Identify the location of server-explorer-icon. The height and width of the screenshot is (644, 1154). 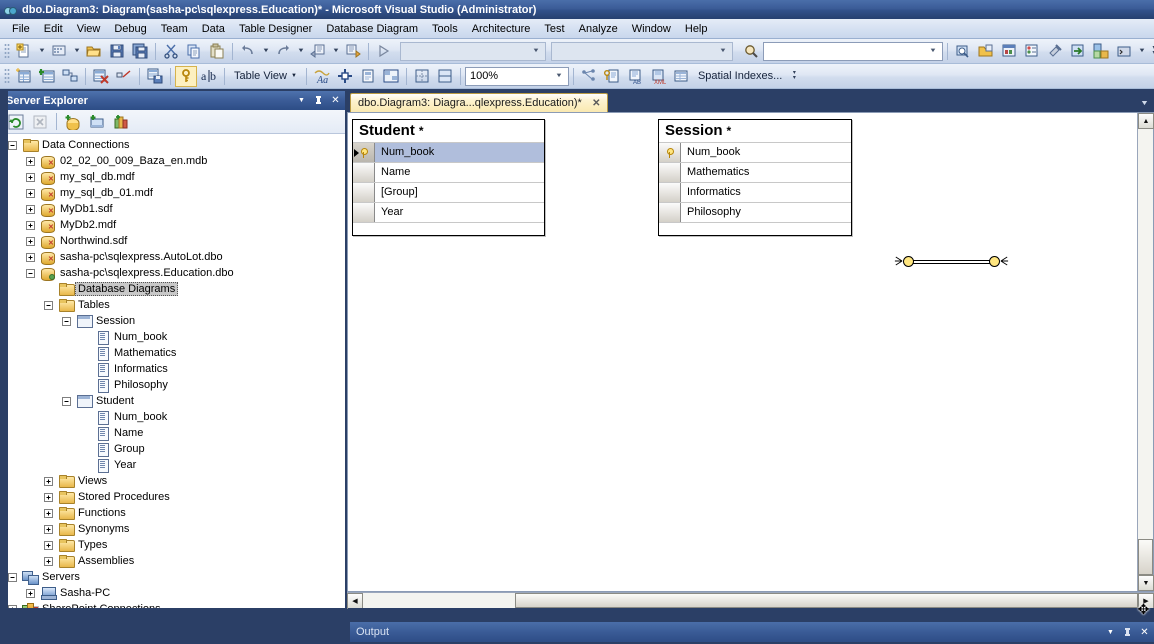
(1078, 51).